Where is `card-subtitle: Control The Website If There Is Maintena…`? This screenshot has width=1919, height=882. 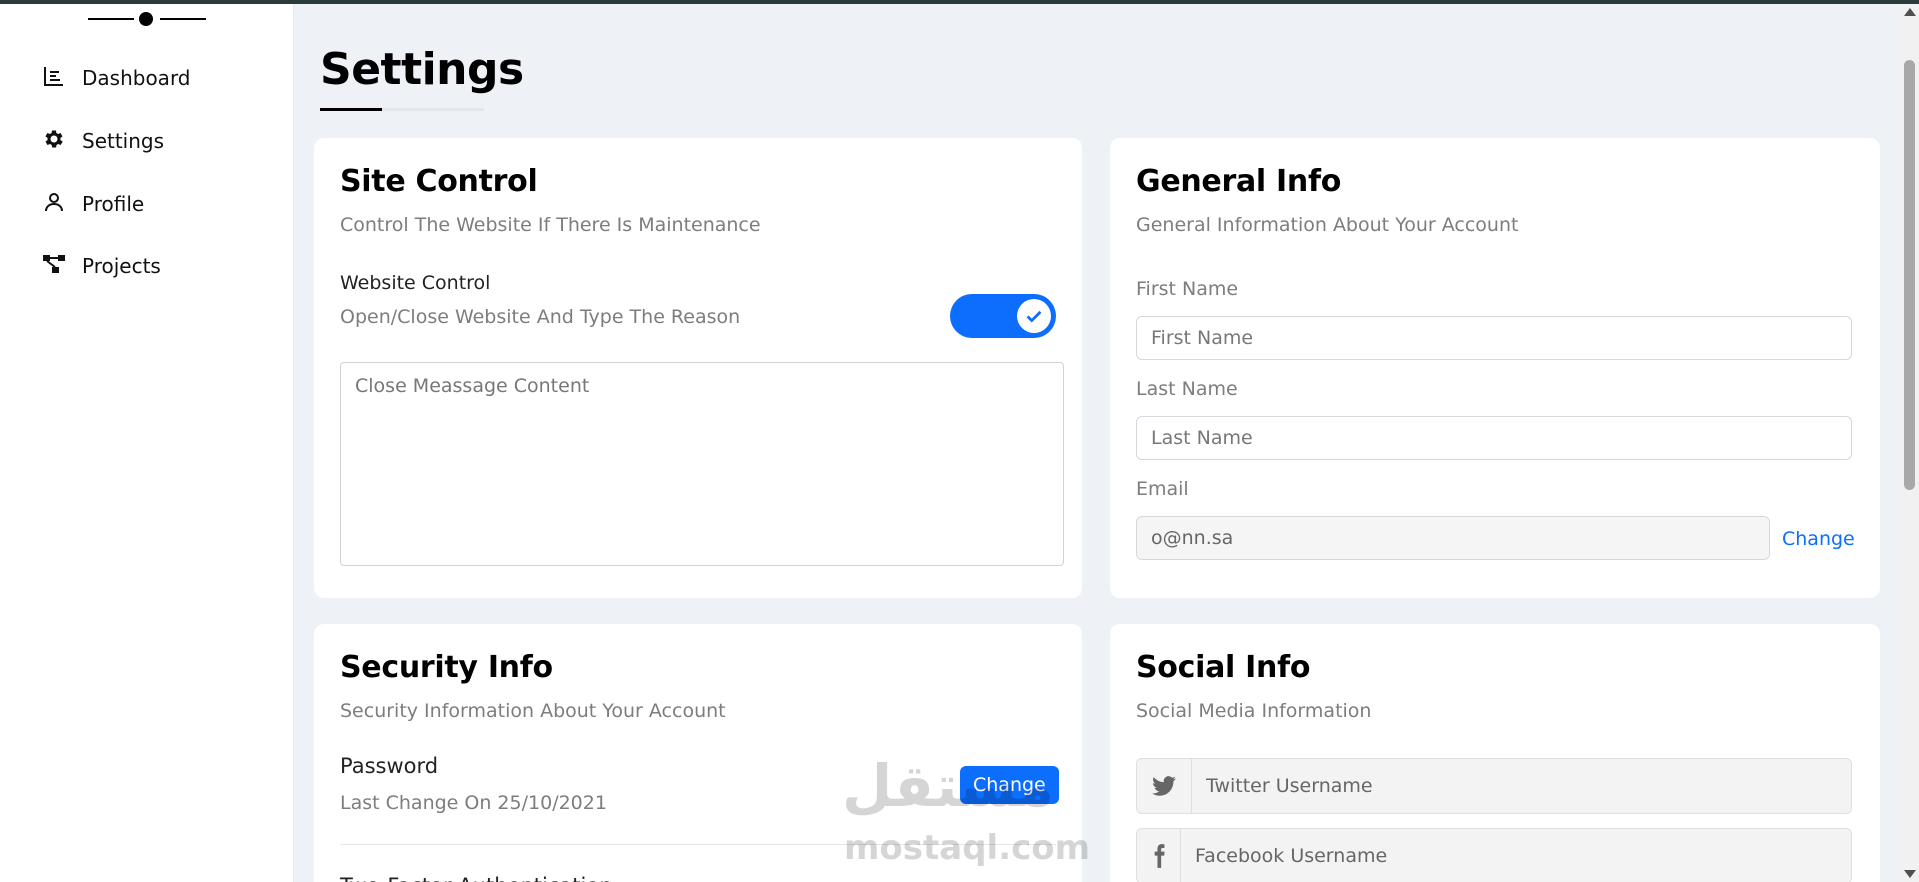
card-subtitle: Control The Website If There Is Maintena… is located at coordinates (550, 225).